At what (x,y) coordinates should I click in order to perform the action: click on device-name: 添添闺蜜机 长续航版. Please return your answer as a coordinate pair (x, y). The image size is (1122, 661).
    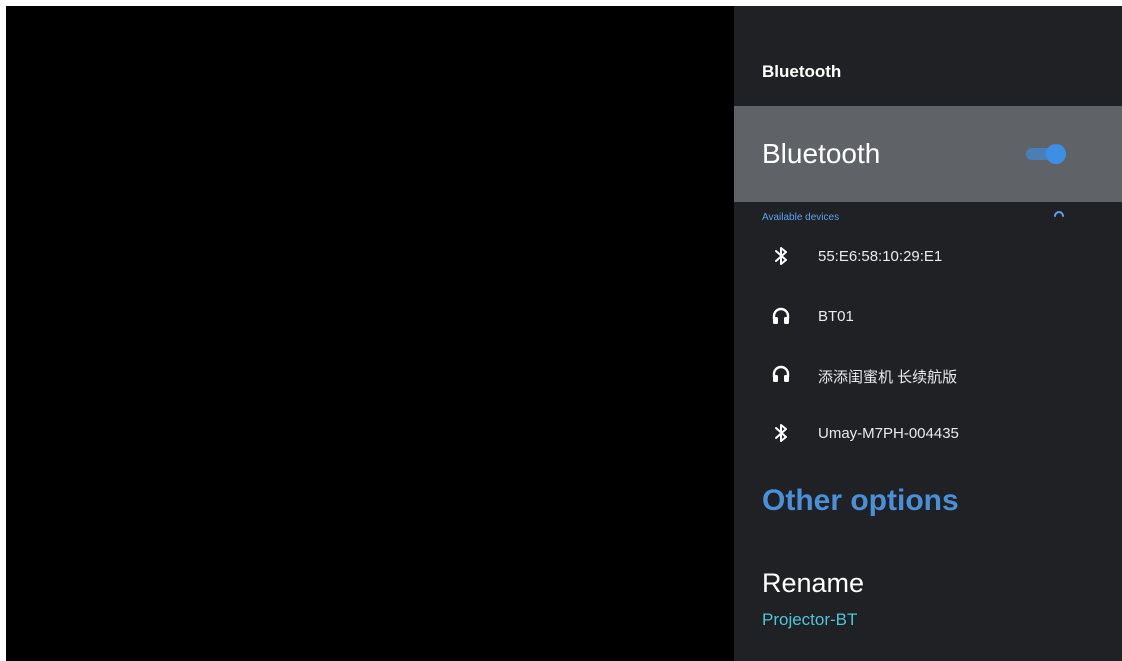
    Looking at the image, I should click on (888, 377).